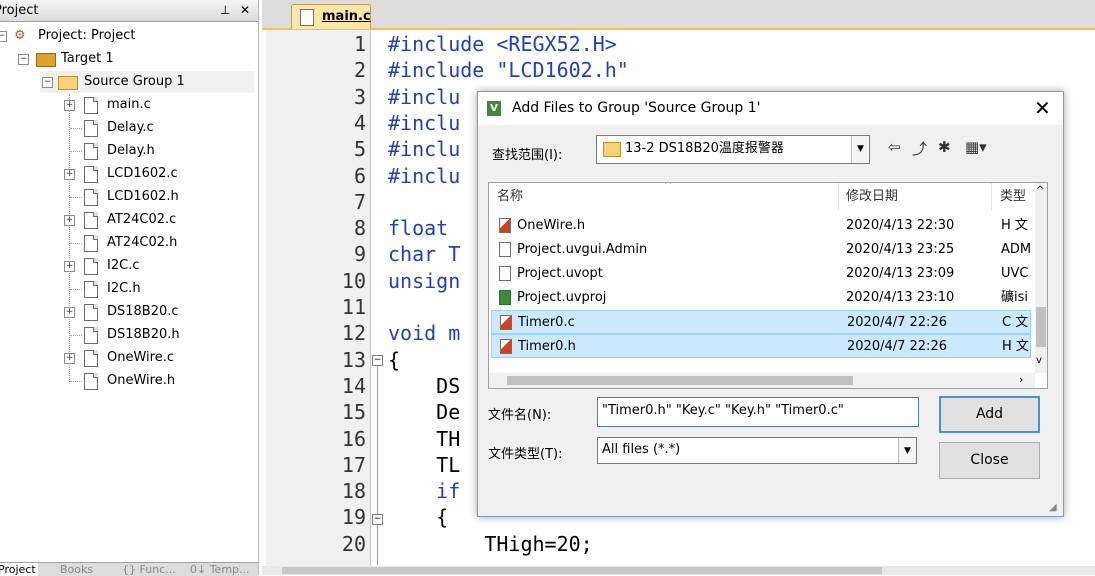 The width and height of the screenshot is (1095, 576). I want to click on document-icon, so click(505, 273).